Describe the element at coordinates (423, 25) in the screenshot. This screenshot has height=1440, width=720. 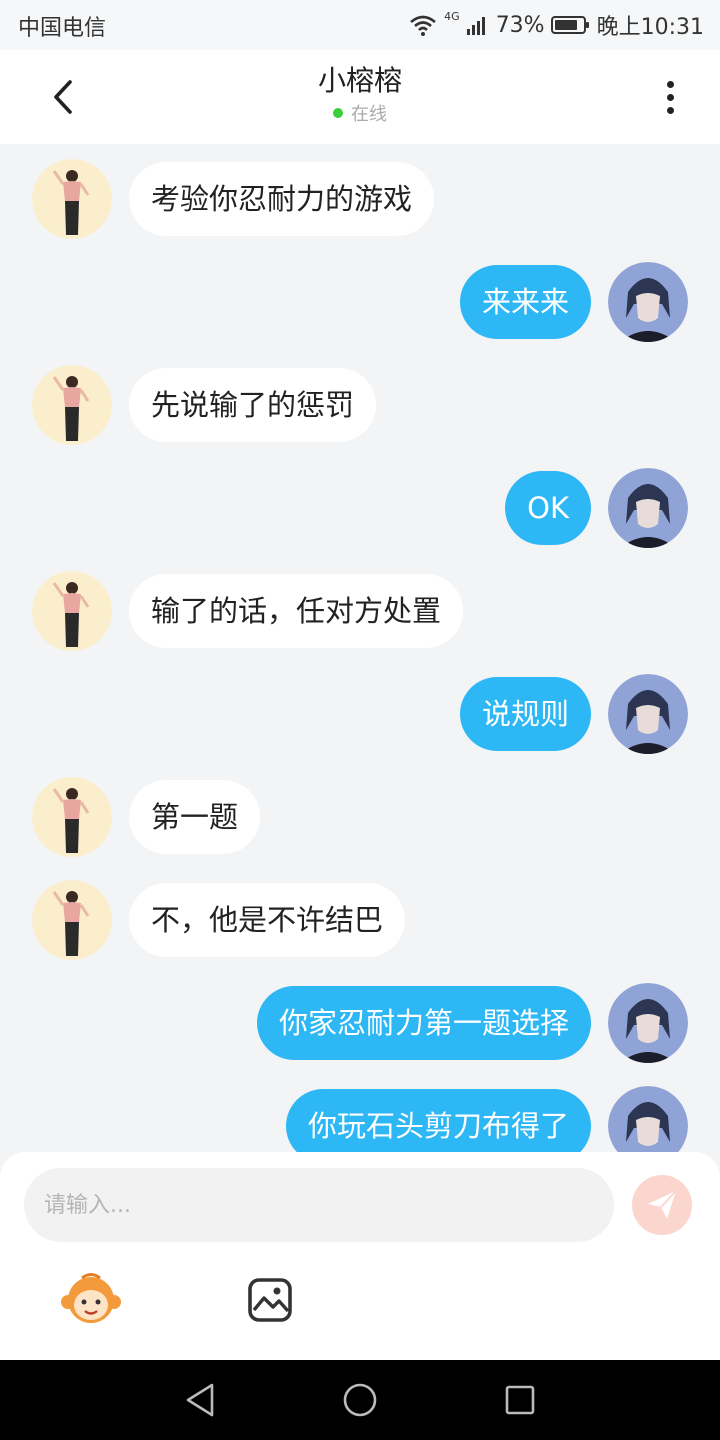
I see `wifi-icon` at that location.